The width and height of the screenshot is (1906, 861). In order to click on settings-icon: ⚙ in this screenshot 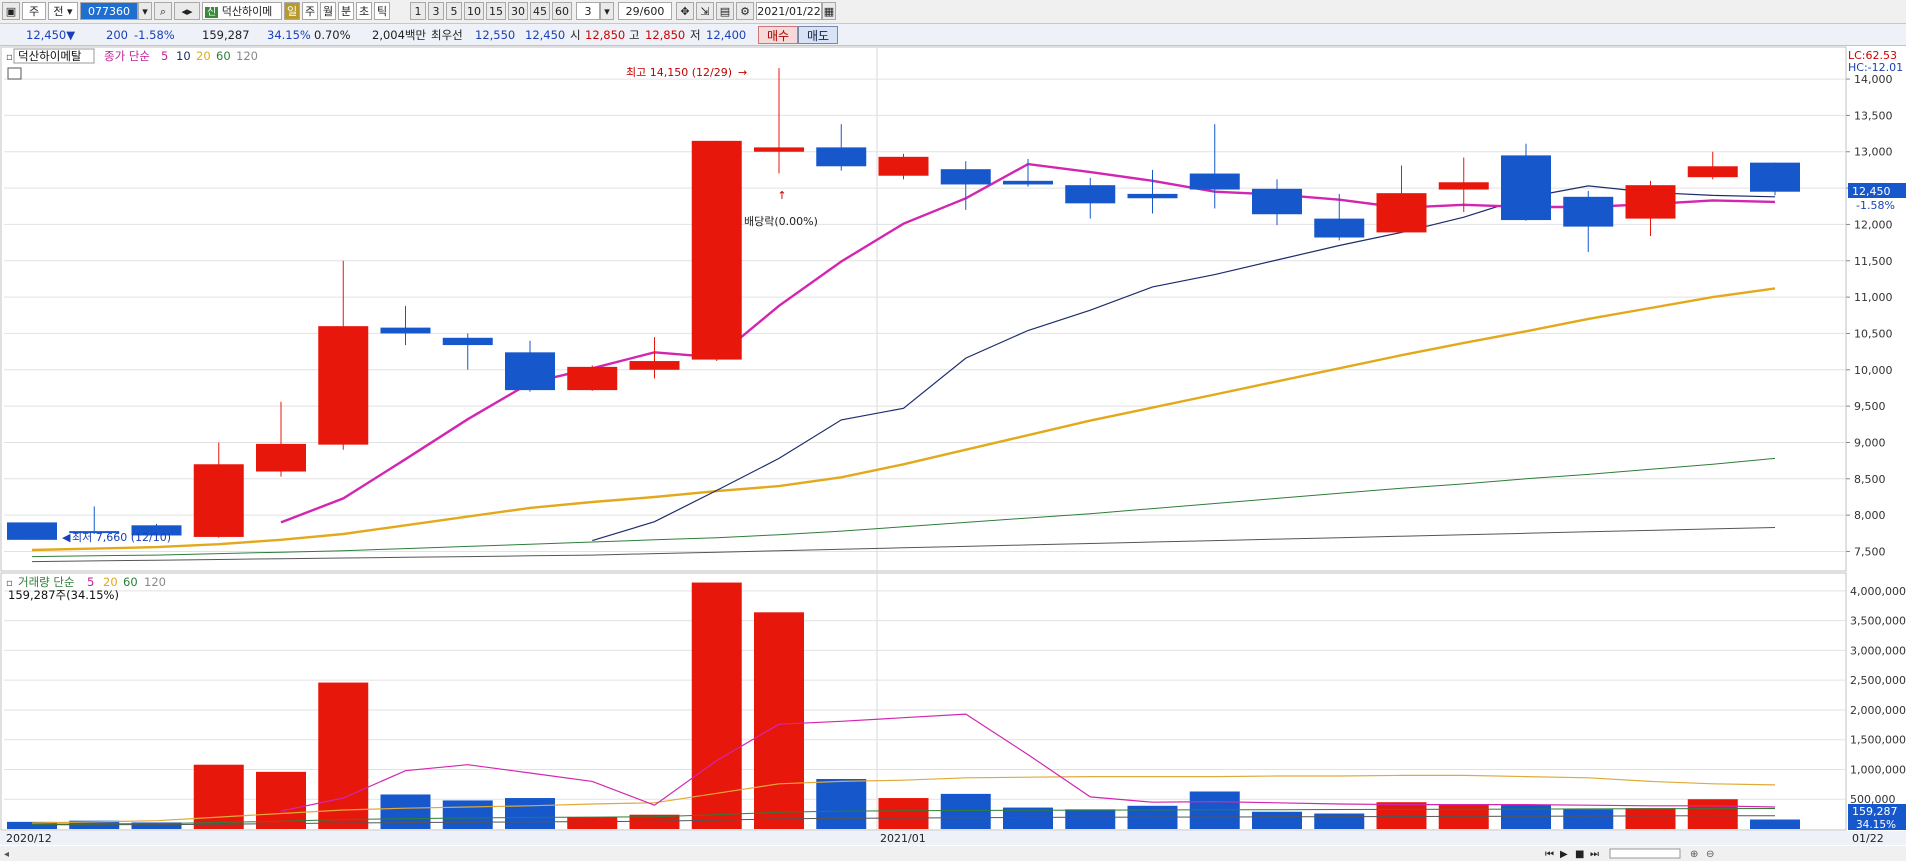, I will do `click(745, 11)`.